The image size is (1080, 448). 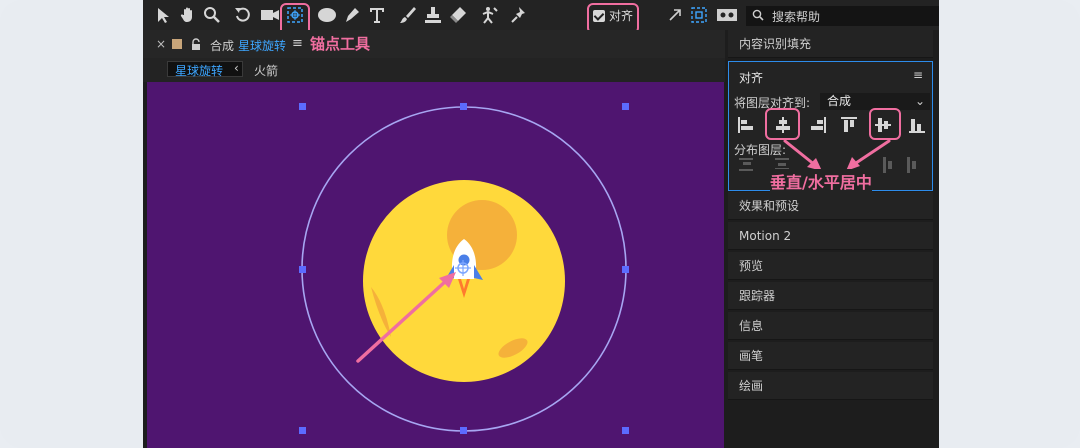 What do you see at coordinates (408, 15) in the screenshot?
I see `brush-tool-icon` at bounding box center [408, 15].